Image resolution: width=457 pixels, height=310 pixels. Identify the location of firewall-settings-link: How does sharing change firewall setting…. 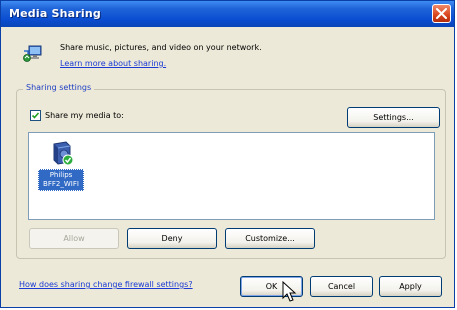
(106, 284).